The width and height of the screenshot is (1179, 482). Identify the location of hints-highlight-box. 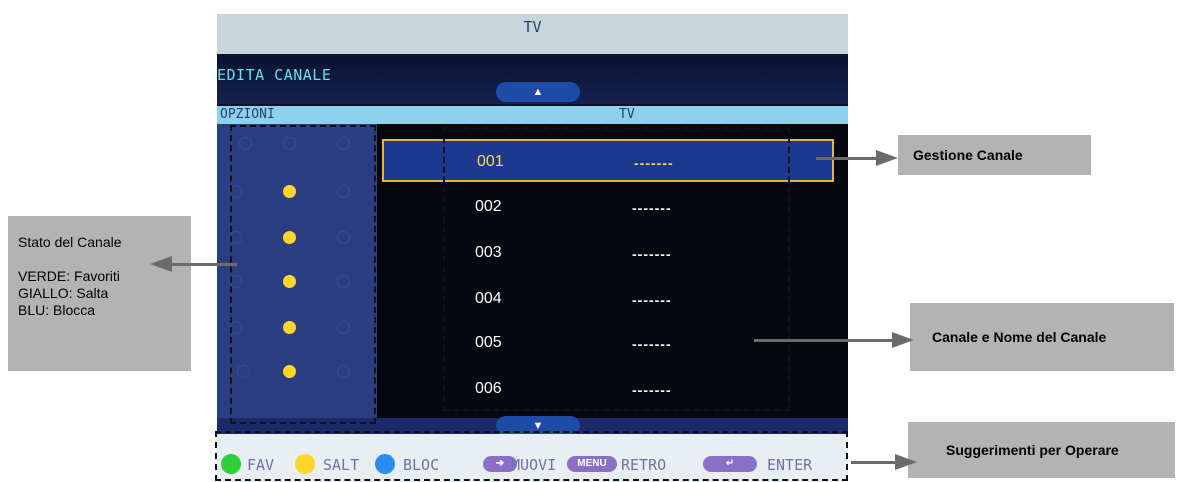
(531, 456).